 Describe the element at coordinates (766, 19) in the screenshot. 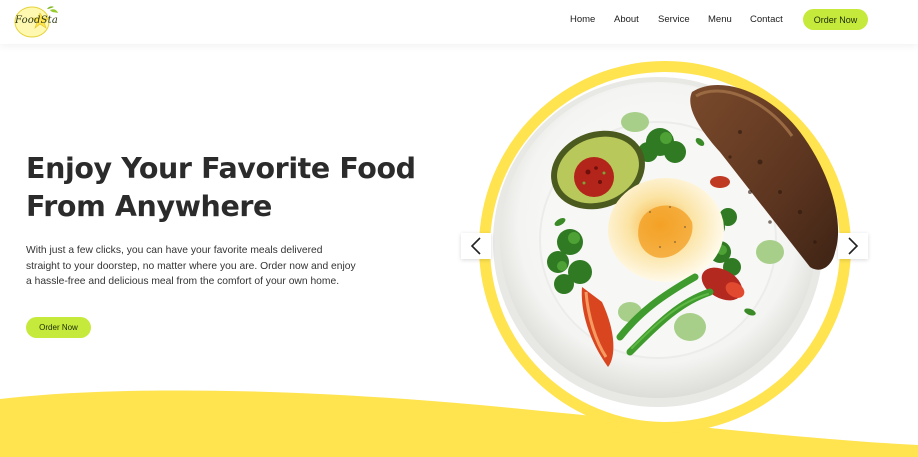

I see `nav-contact: Contact` at that location.